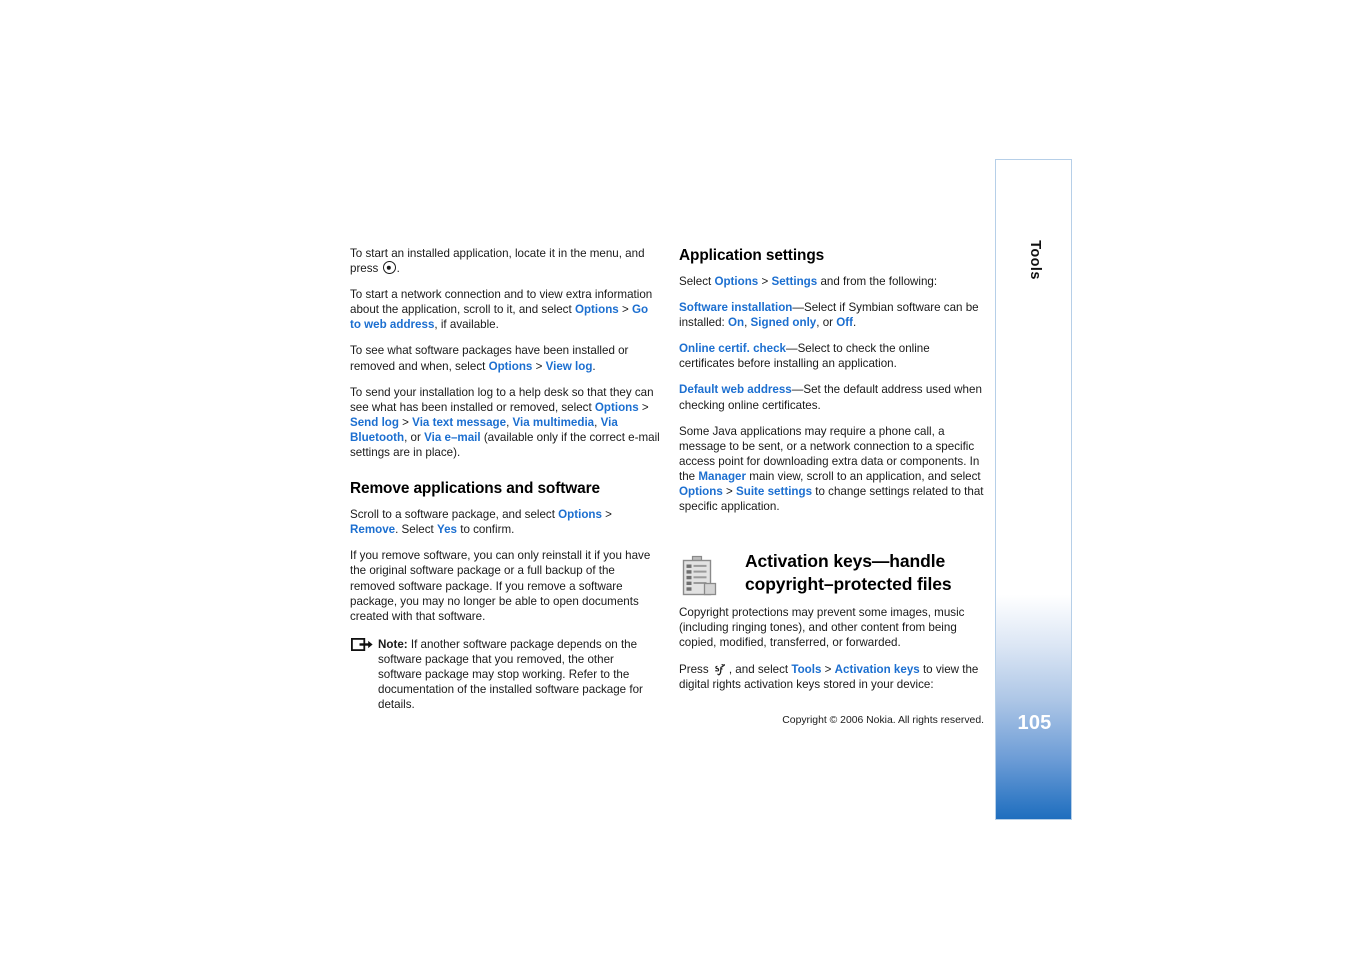 The image size is (1351, 954). I want to click on setting-ref-software-installation: Software installation, so click(736, 308).